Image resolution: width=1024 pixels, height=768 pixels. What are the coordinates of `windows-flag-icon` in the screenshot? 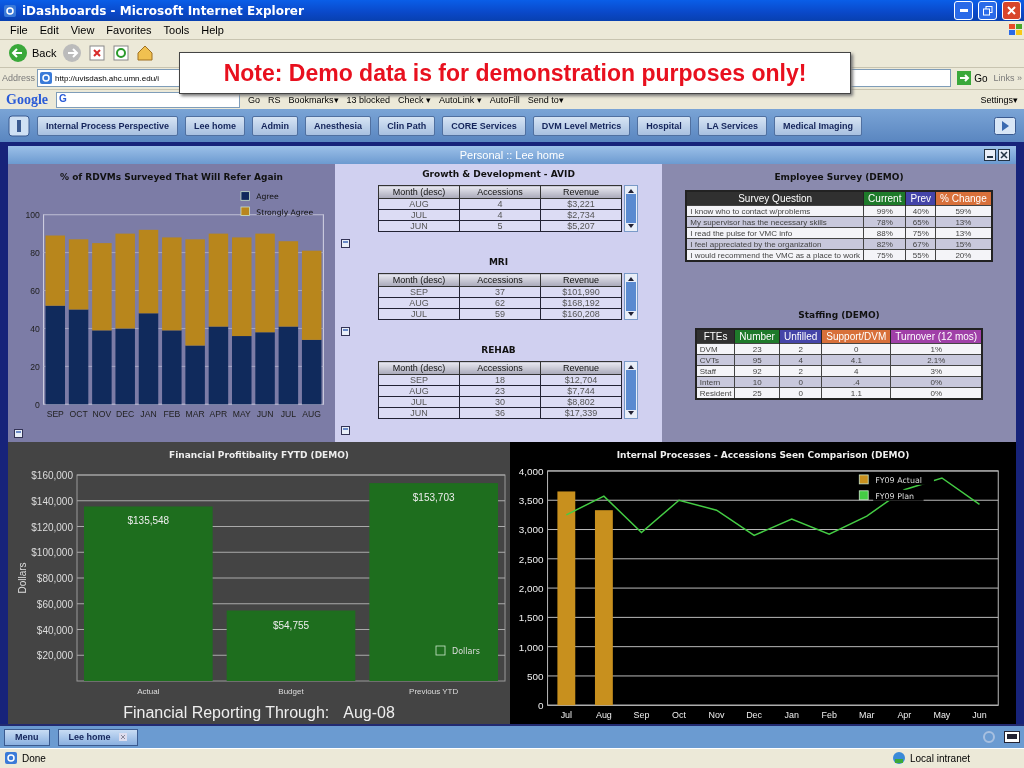 It's located at (1016, 30).